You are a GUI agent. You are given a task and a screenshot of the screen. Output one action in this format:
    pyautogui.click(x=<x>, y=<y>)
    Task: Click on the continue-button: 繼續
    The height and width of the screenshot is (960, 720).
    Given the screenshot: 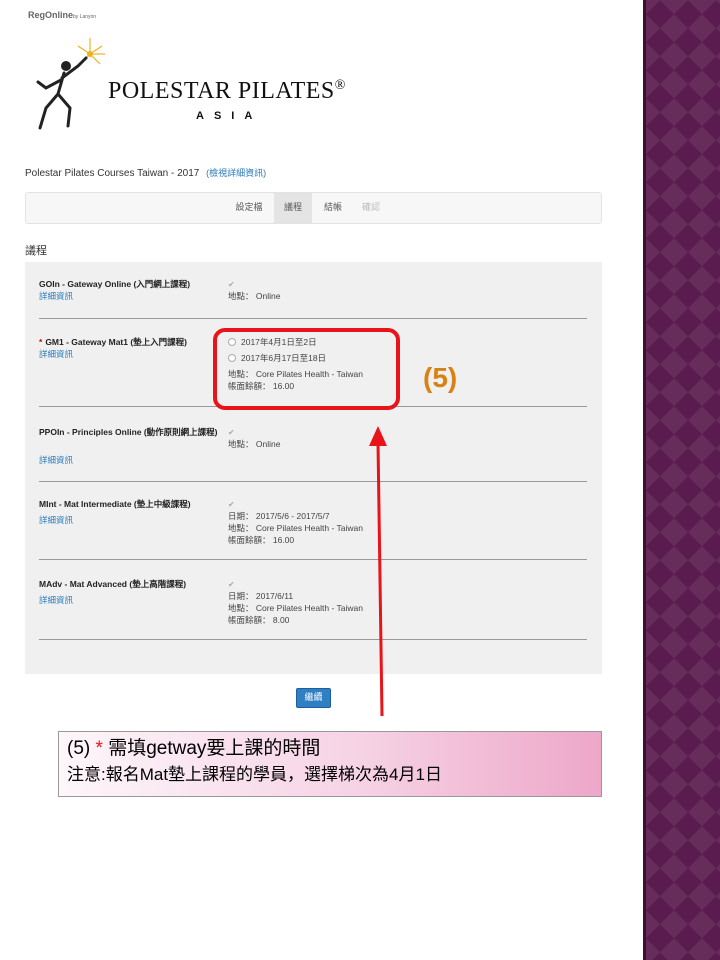 What is the action you would take?
    pyautogui.click(x=313, y=698)
    